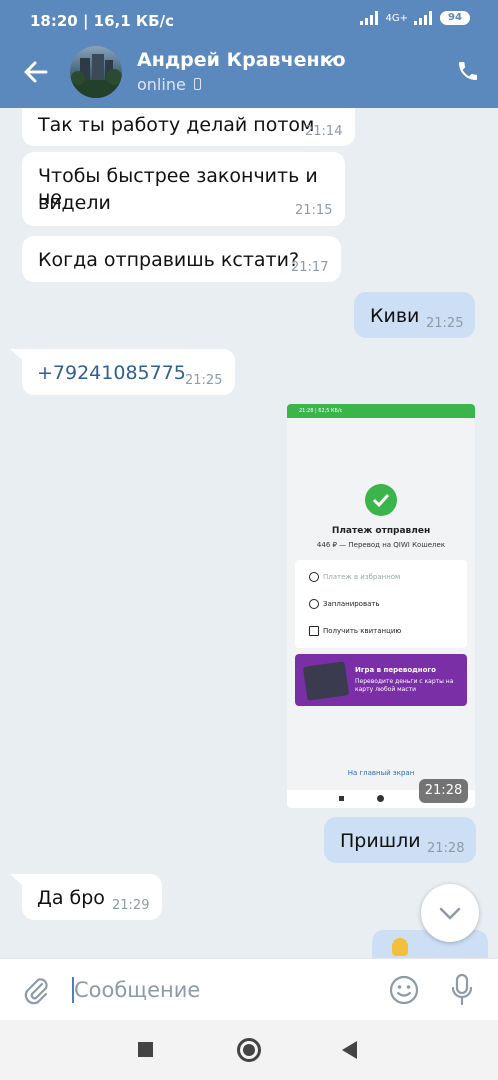  Describe the element at coordinates (169, 260) in the screenshot. I see `message-text: Когда отправишь кстати?` at that location.